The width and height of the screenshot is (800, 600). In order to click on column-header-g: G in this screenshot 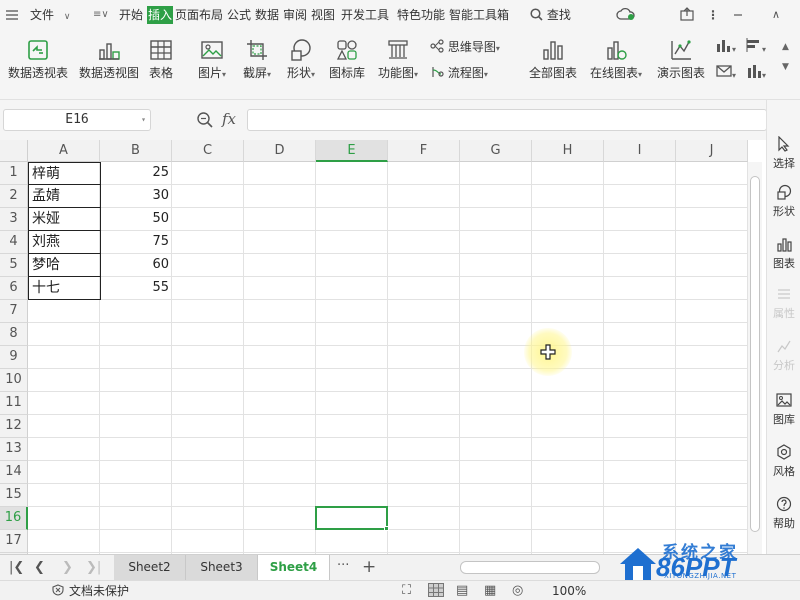, I will do `click(496, 151)`.